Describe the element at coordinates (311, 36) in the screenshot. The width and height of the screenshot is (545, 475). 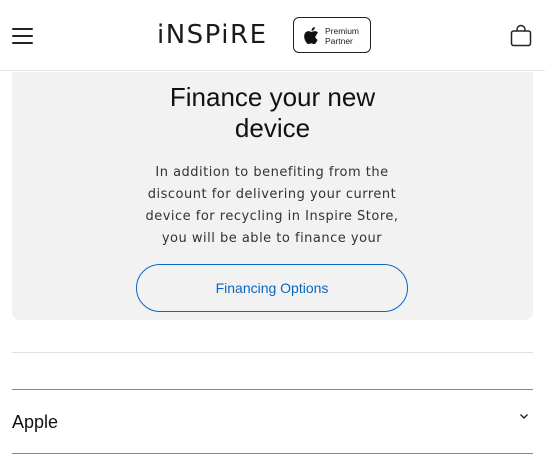
I see `apple-logo-icon` at that location.